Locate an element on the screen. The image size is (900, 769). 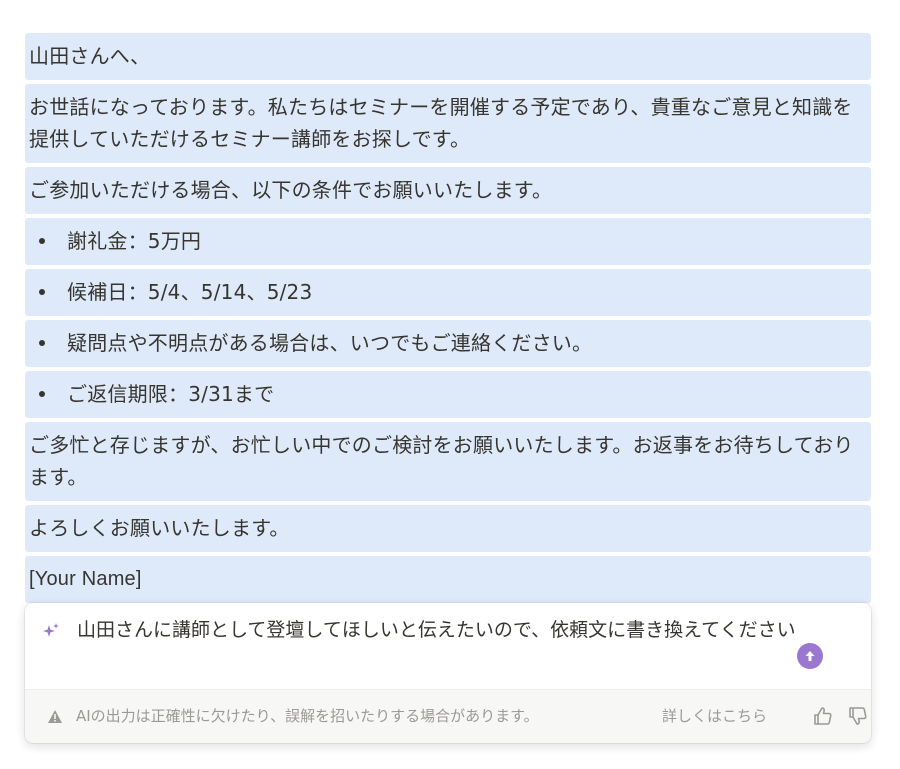
prompt-text: 山田さんに講師として登壇してほしいと伝えたいので、依頼文に書き換えてください is located at coordinates (436, 630).